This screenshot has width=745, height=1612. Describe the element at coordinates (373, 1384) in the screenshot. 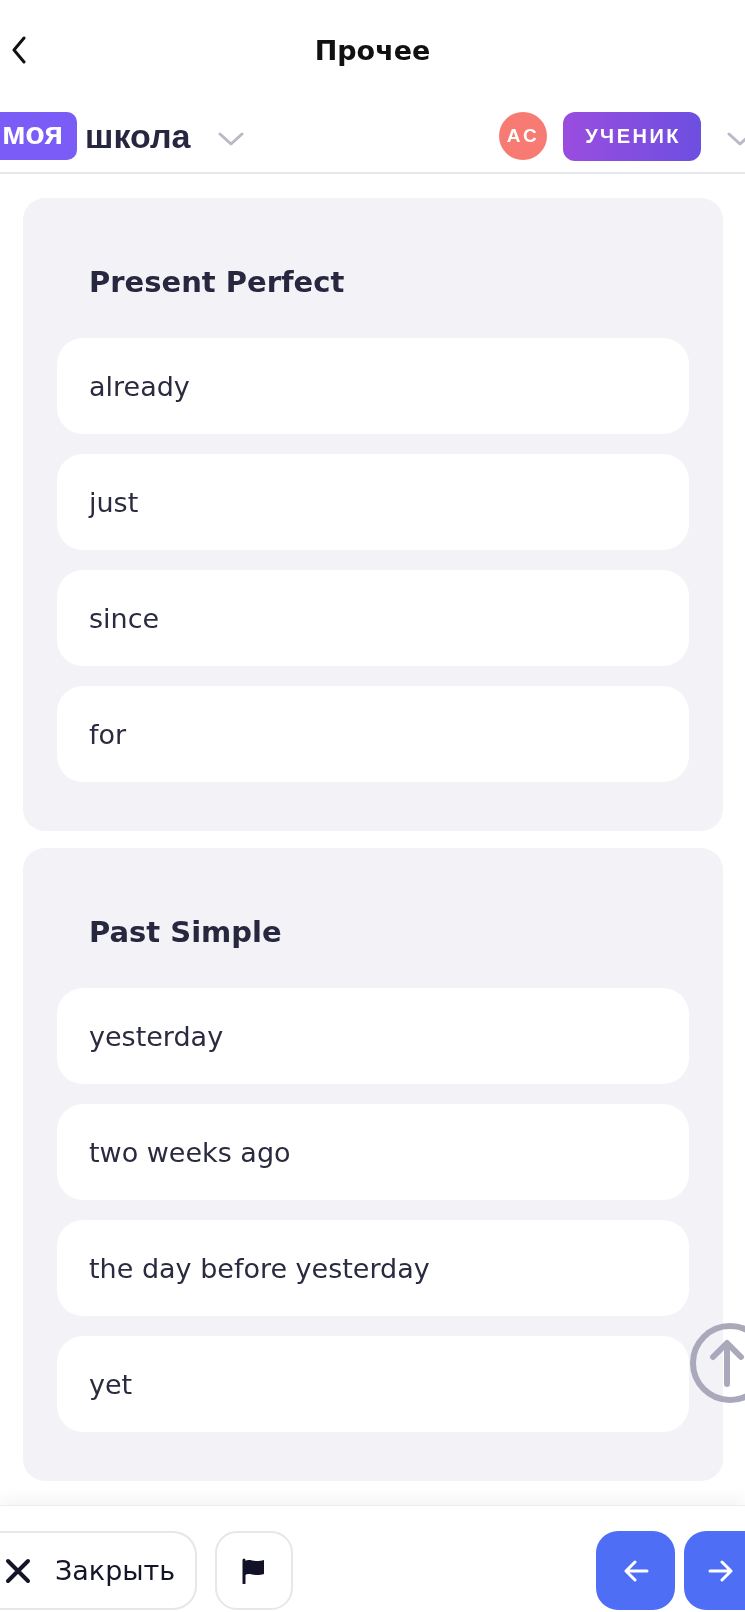

I see `word-tile: yet` at that location.